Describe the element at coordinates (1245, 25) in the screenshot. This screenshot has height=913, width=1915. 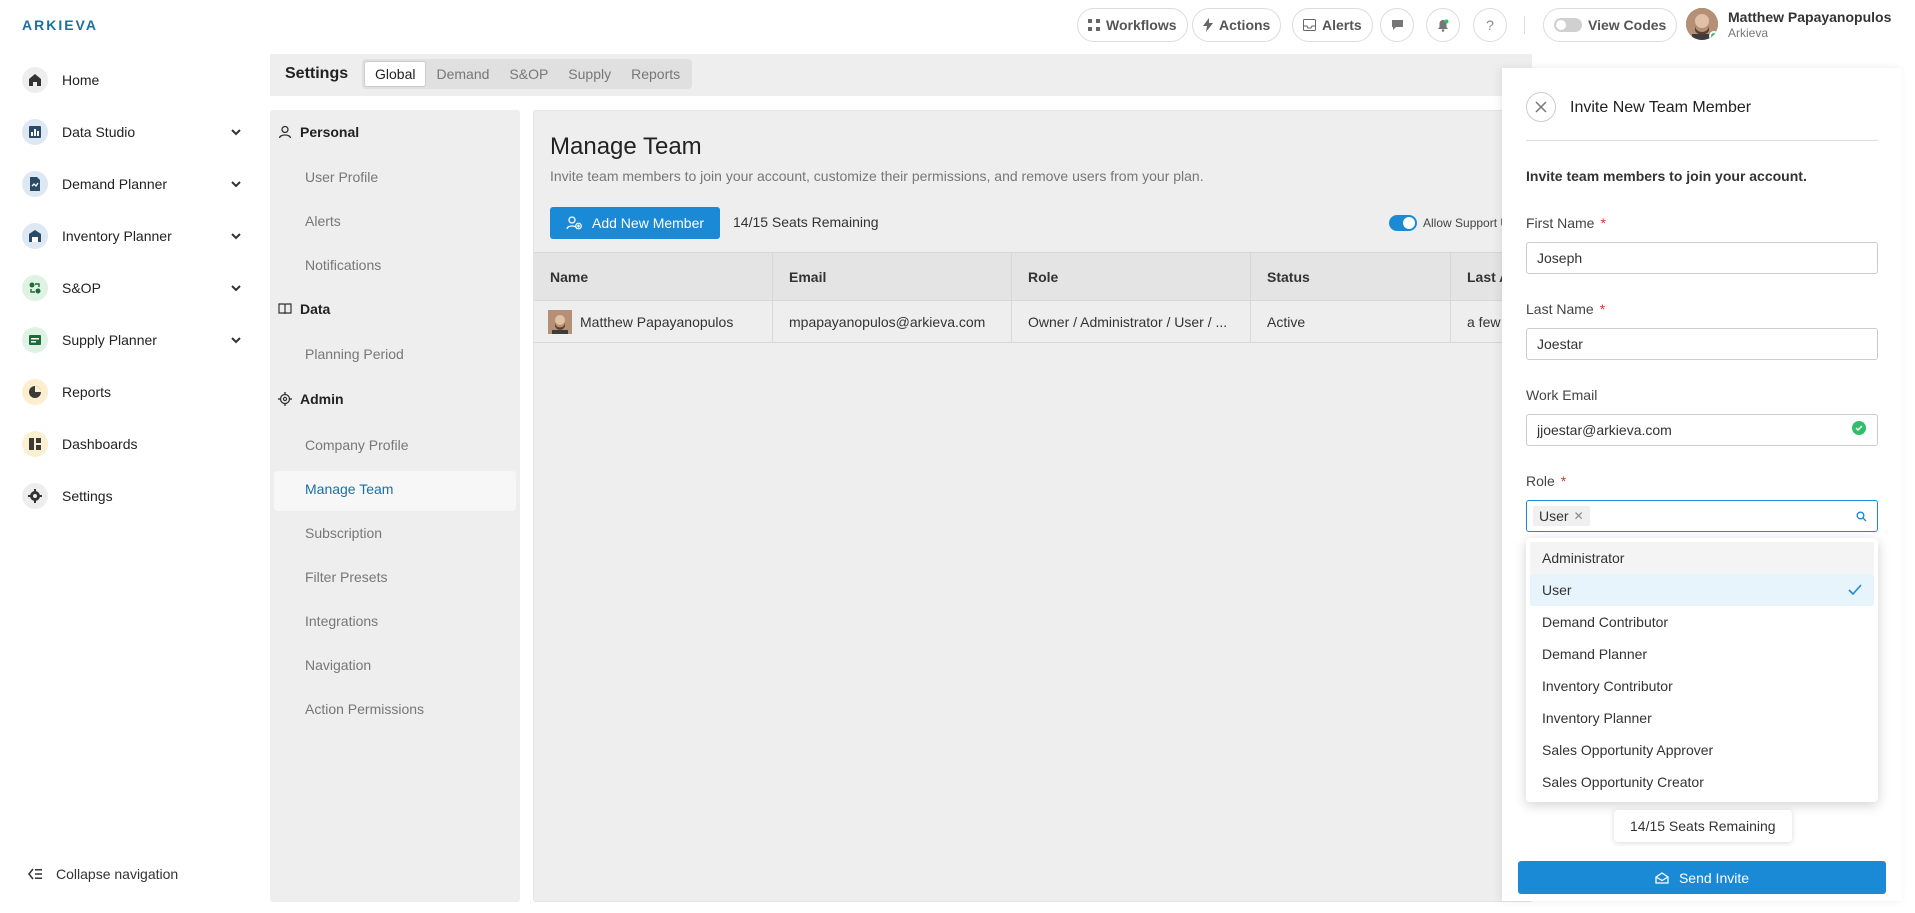
I see `actions-label: Actions` at that location.